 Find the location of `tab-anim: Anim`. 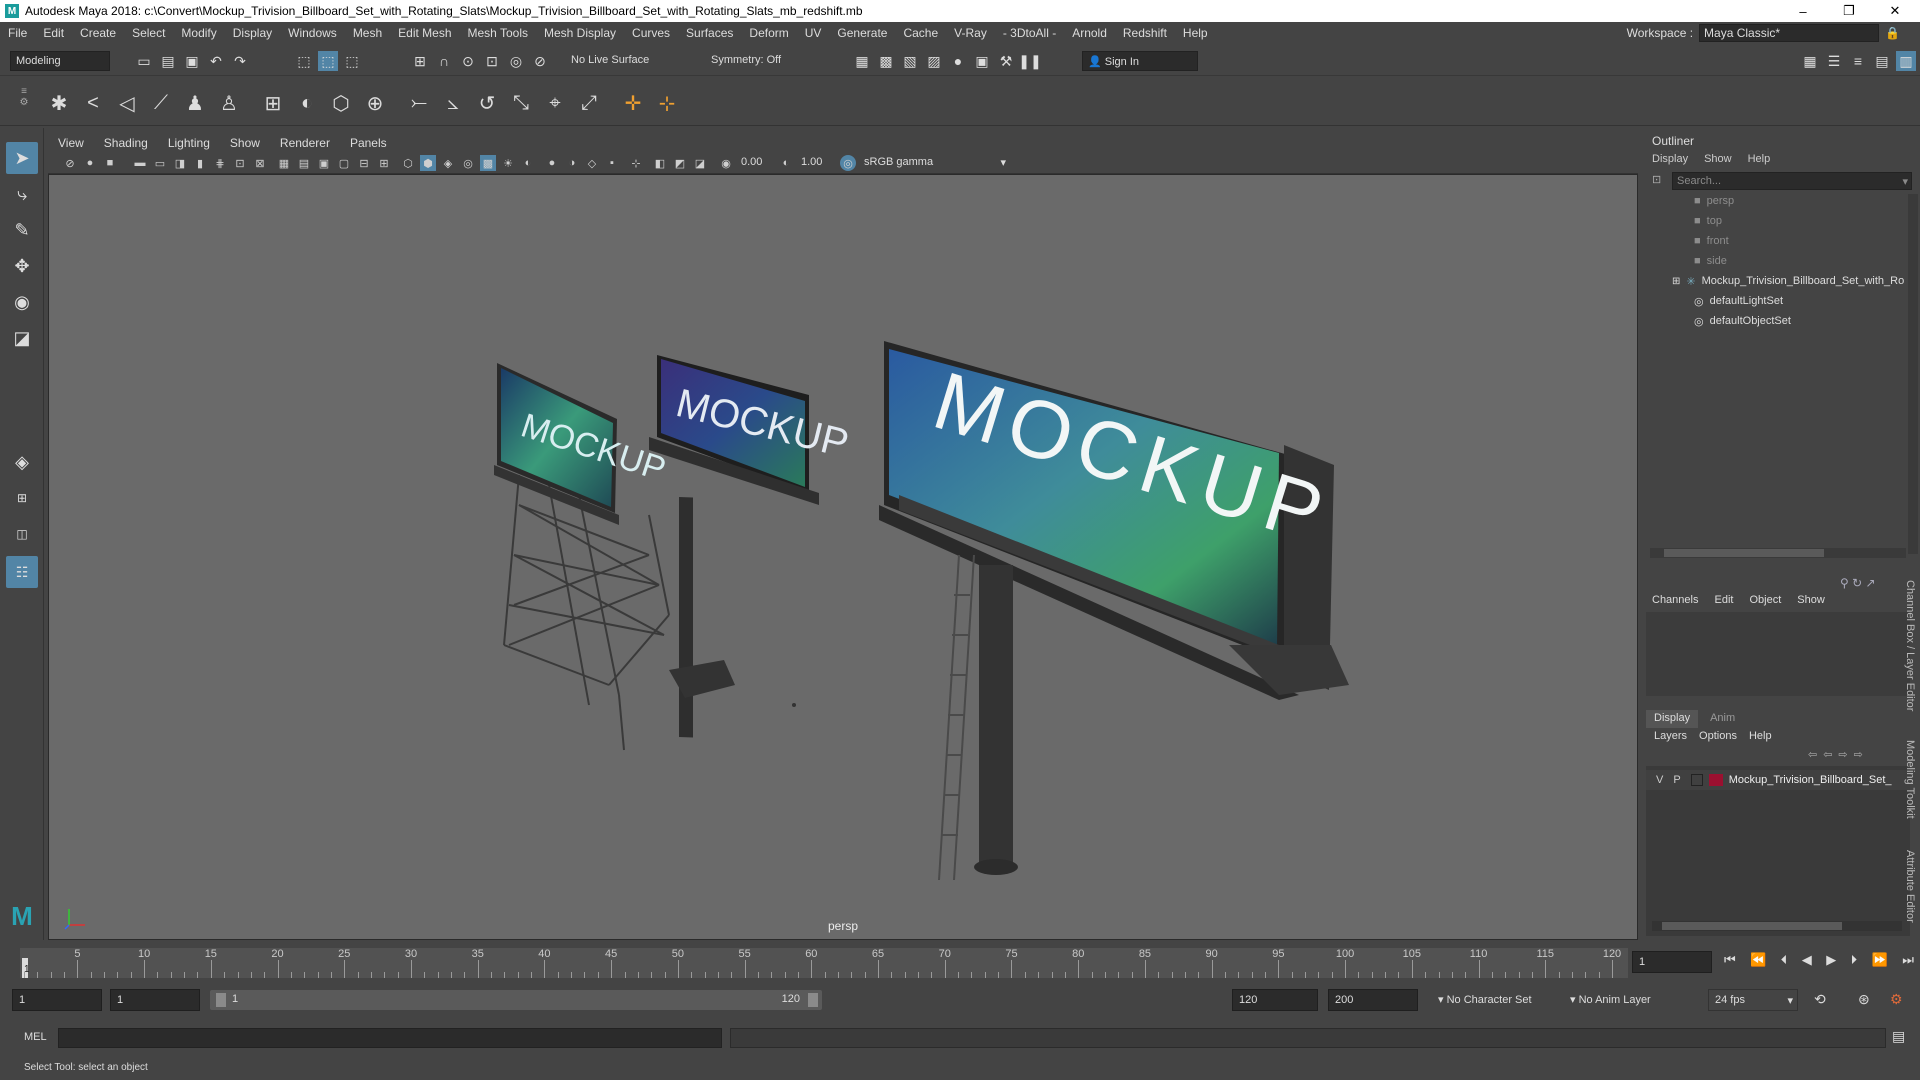

tab-anim: Anim is located at coordinates (1722, 719).